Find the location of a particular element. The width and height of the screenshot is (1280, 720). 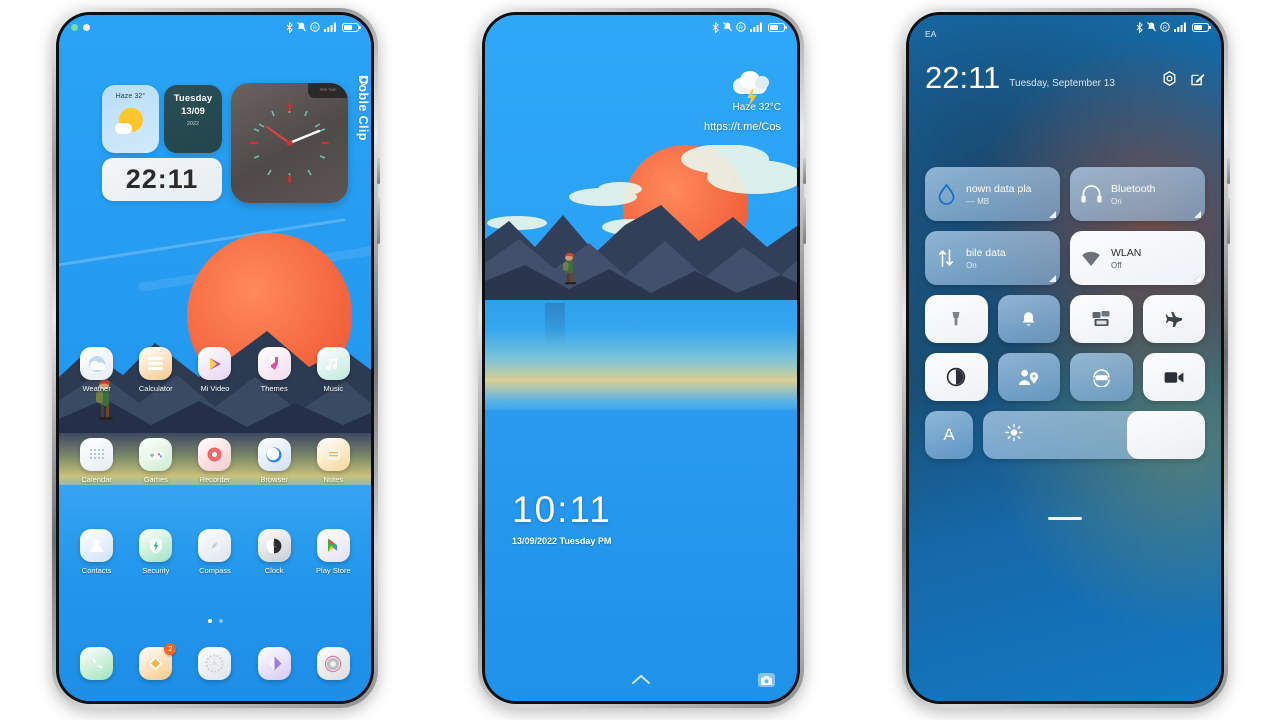

tile-row-1: nown data pla –– MB Bluetooth On is located at coordinates (1065, 194).